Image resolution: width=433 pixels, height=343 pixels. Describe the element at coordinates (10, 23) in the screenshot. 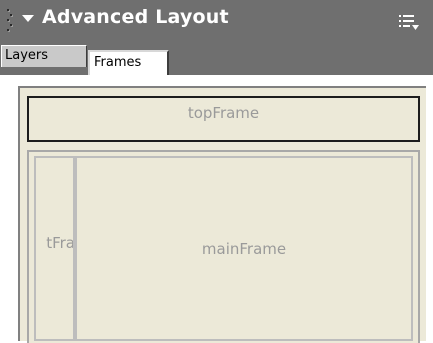

I see `gripper-icon` at that location.